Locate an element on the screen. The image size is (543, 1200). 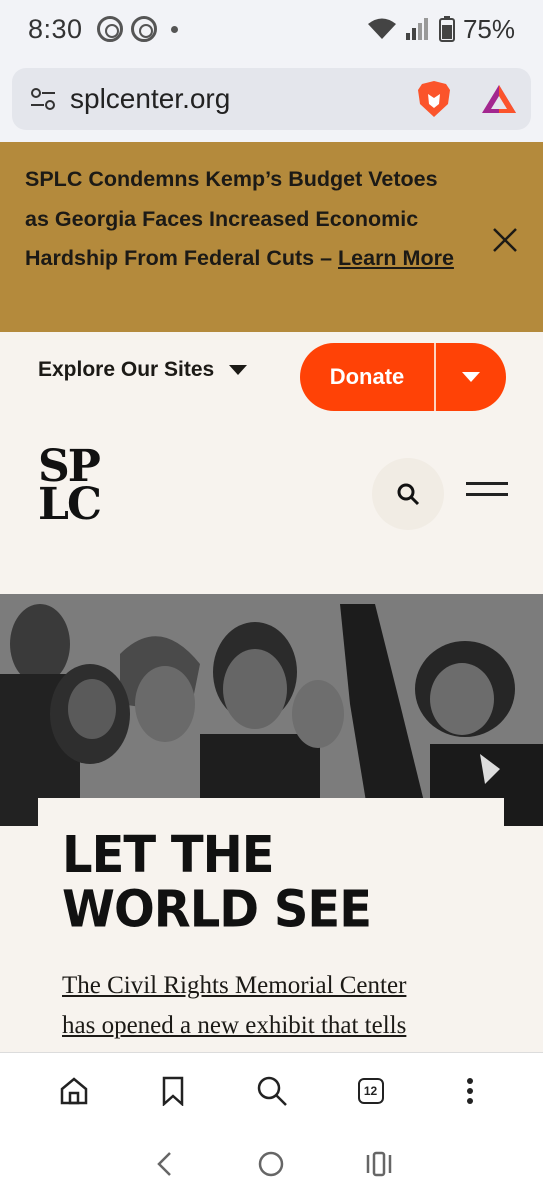
tabs-button: 12 is located at coordinates (371, 1091).